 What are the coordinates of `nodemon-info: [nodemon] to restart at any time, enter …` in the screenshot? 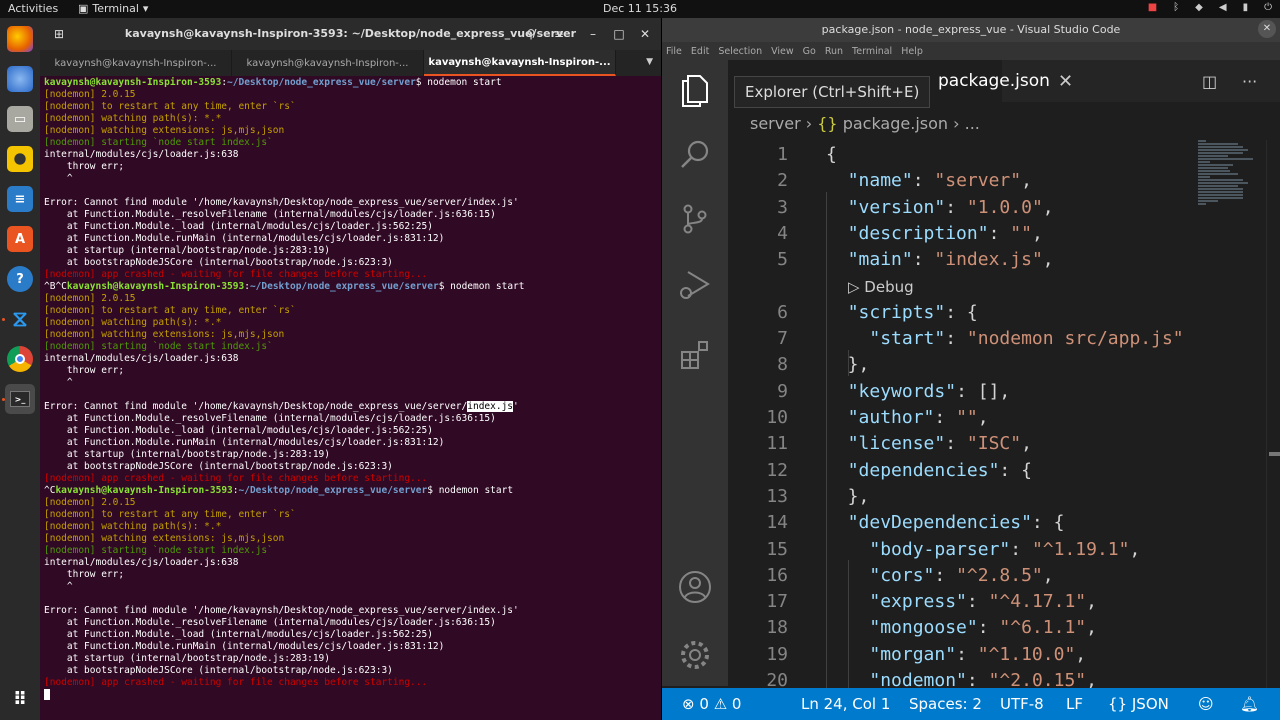 It's located at (170, 514).